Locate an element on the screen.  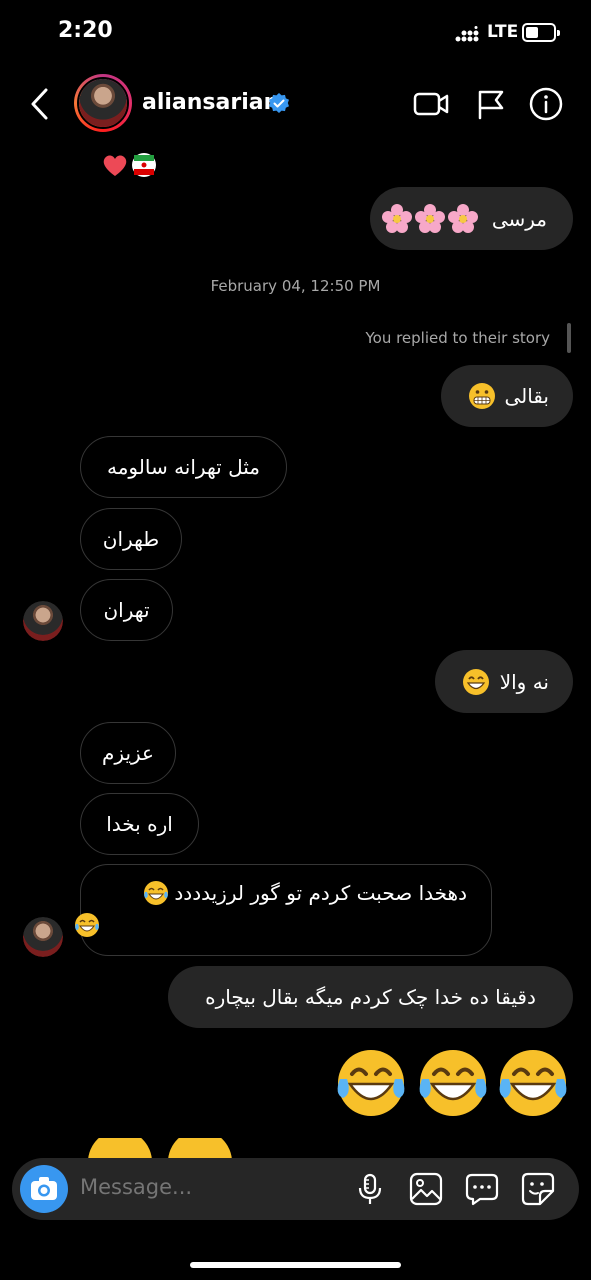
back-icon is located at coordinates (41, 104).